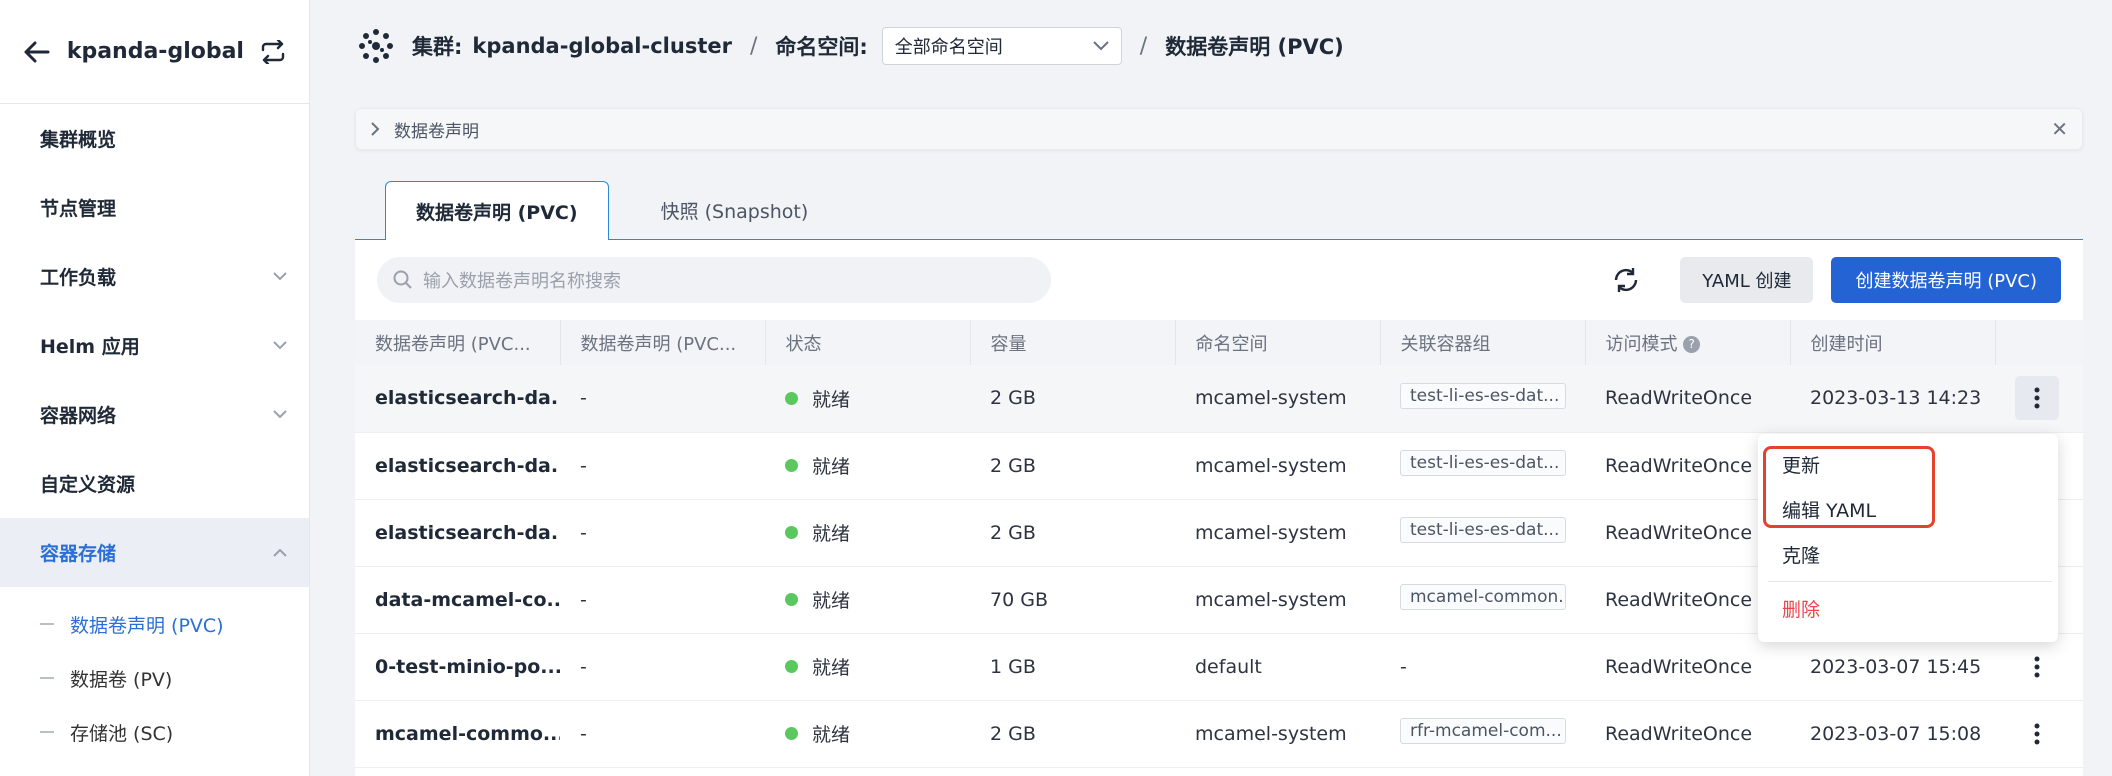 This screenshot has height=776, width=2112. Describe the element at coordinates (497, 210) in the screenshot. I see `tab-pvc: 数据卷声明 (PVC)` at that location.